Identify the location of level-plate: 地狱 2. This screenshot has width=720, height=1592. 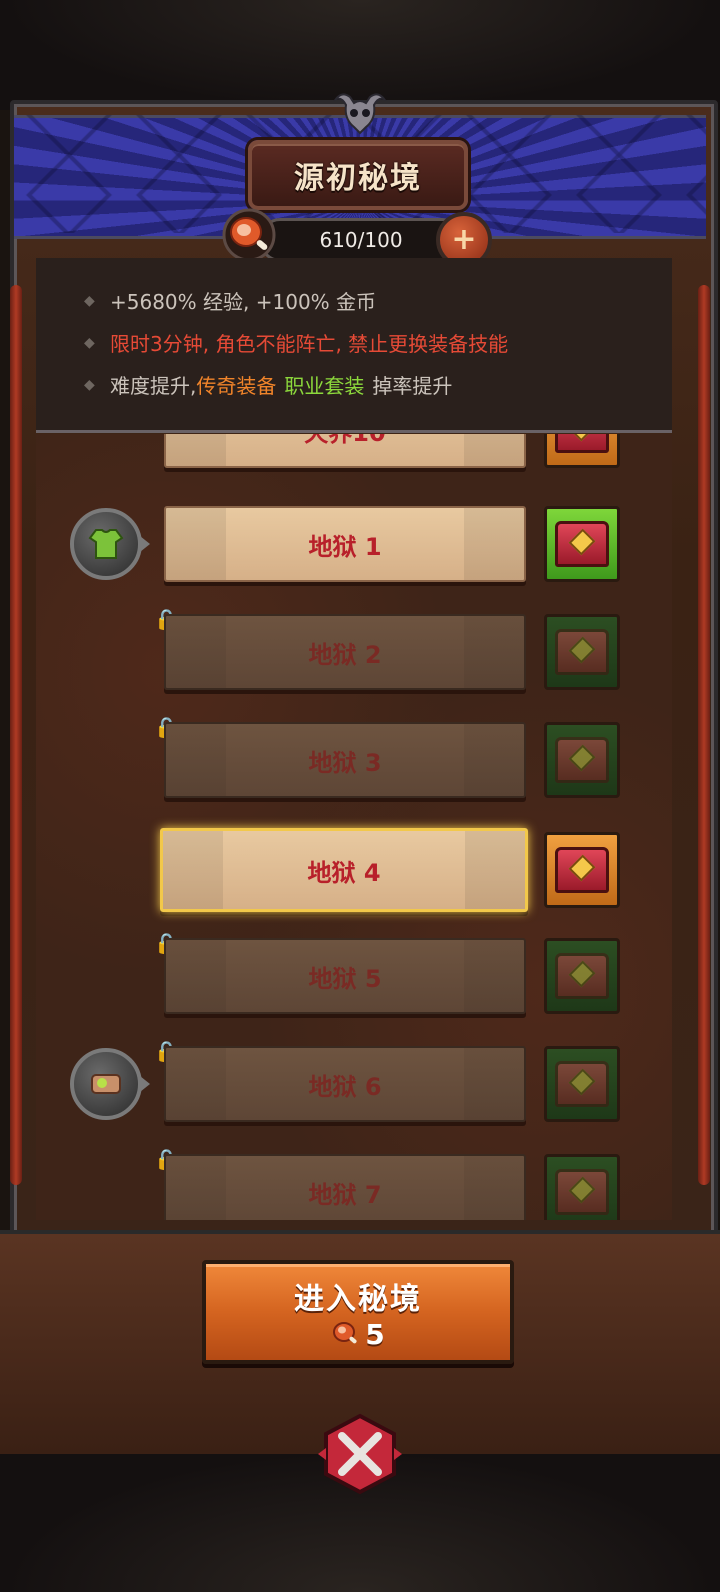
(345, 652).